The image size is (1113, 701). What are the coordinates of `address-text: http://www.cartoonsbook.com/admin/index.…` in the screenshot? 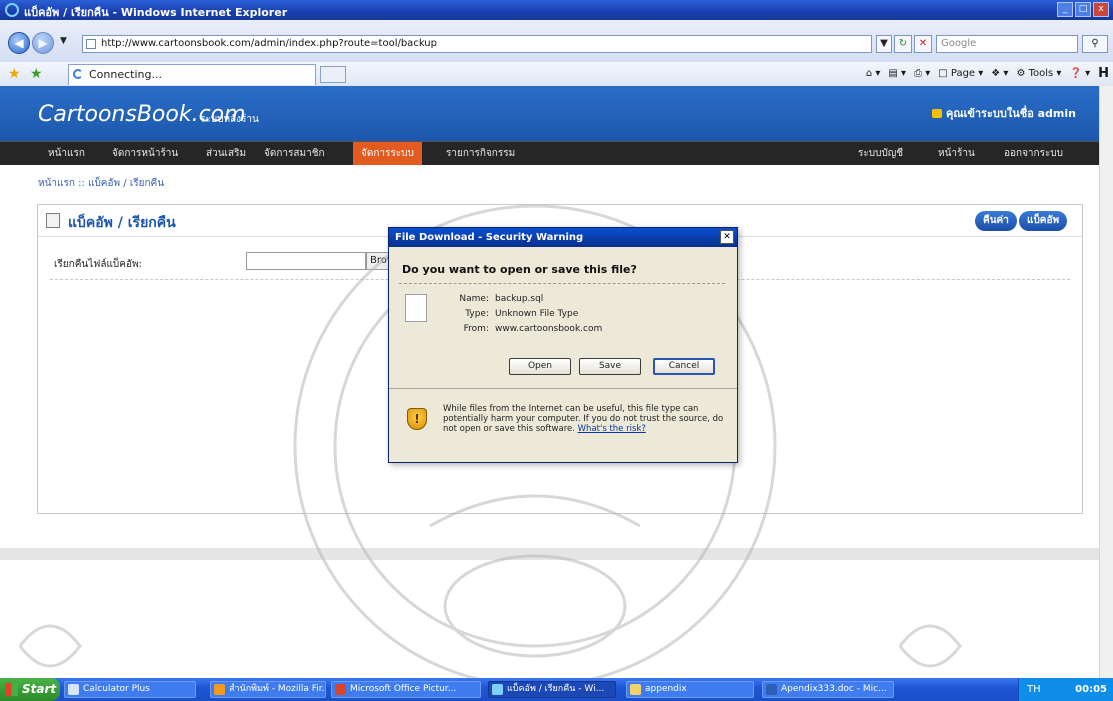 It's located at (269, 43).